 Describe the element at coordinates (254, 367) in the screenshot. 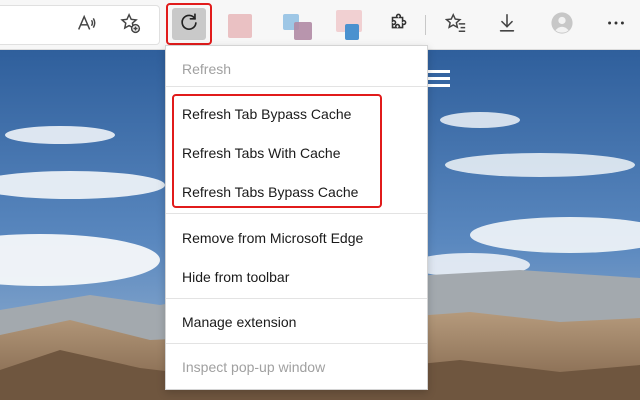

I see `menu-item-inspect-popup: Inspect pop-up window` at that location.